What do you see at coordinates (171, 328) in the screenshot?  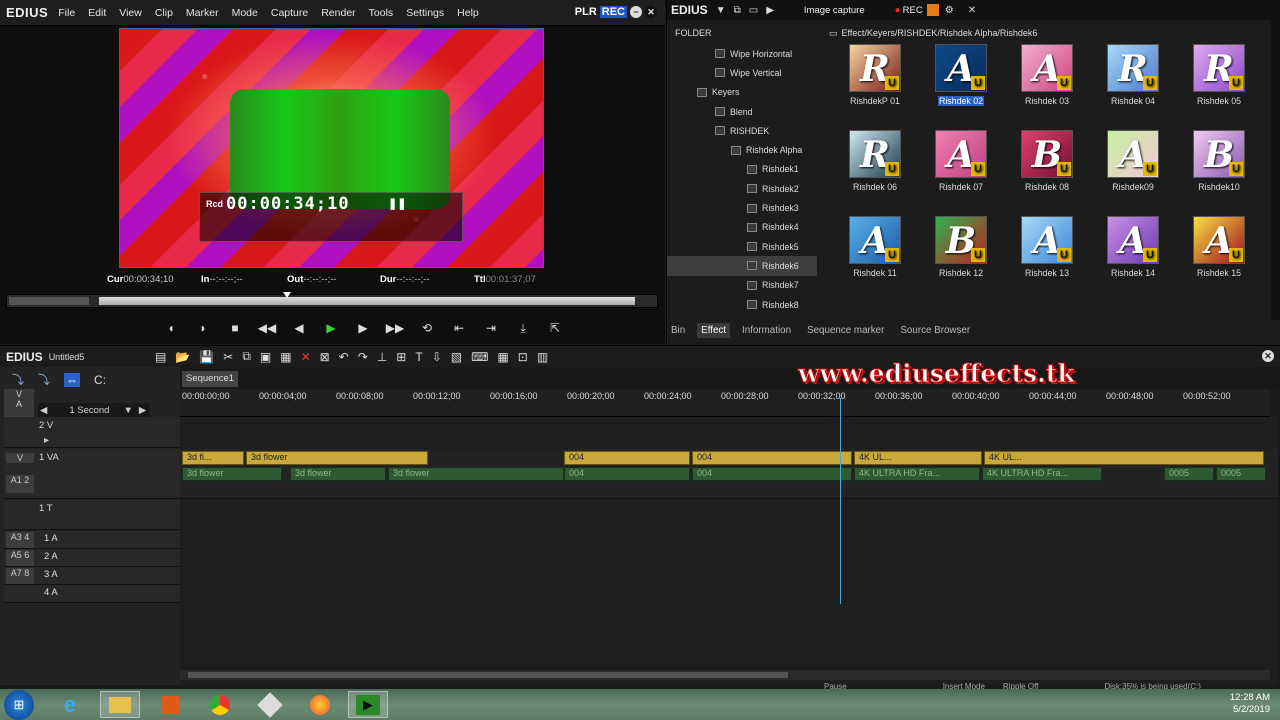 I see `set-in-icon: ◖` at bounding box center [171, 328].